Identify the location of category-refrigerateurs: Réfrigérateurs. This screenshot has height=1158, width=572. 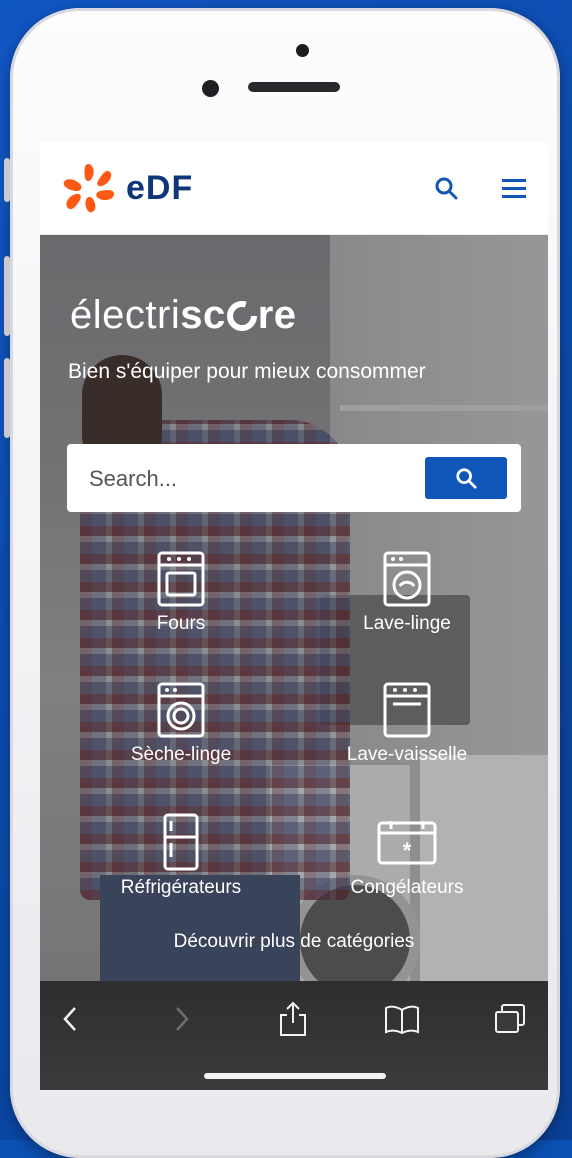
(181, 856).